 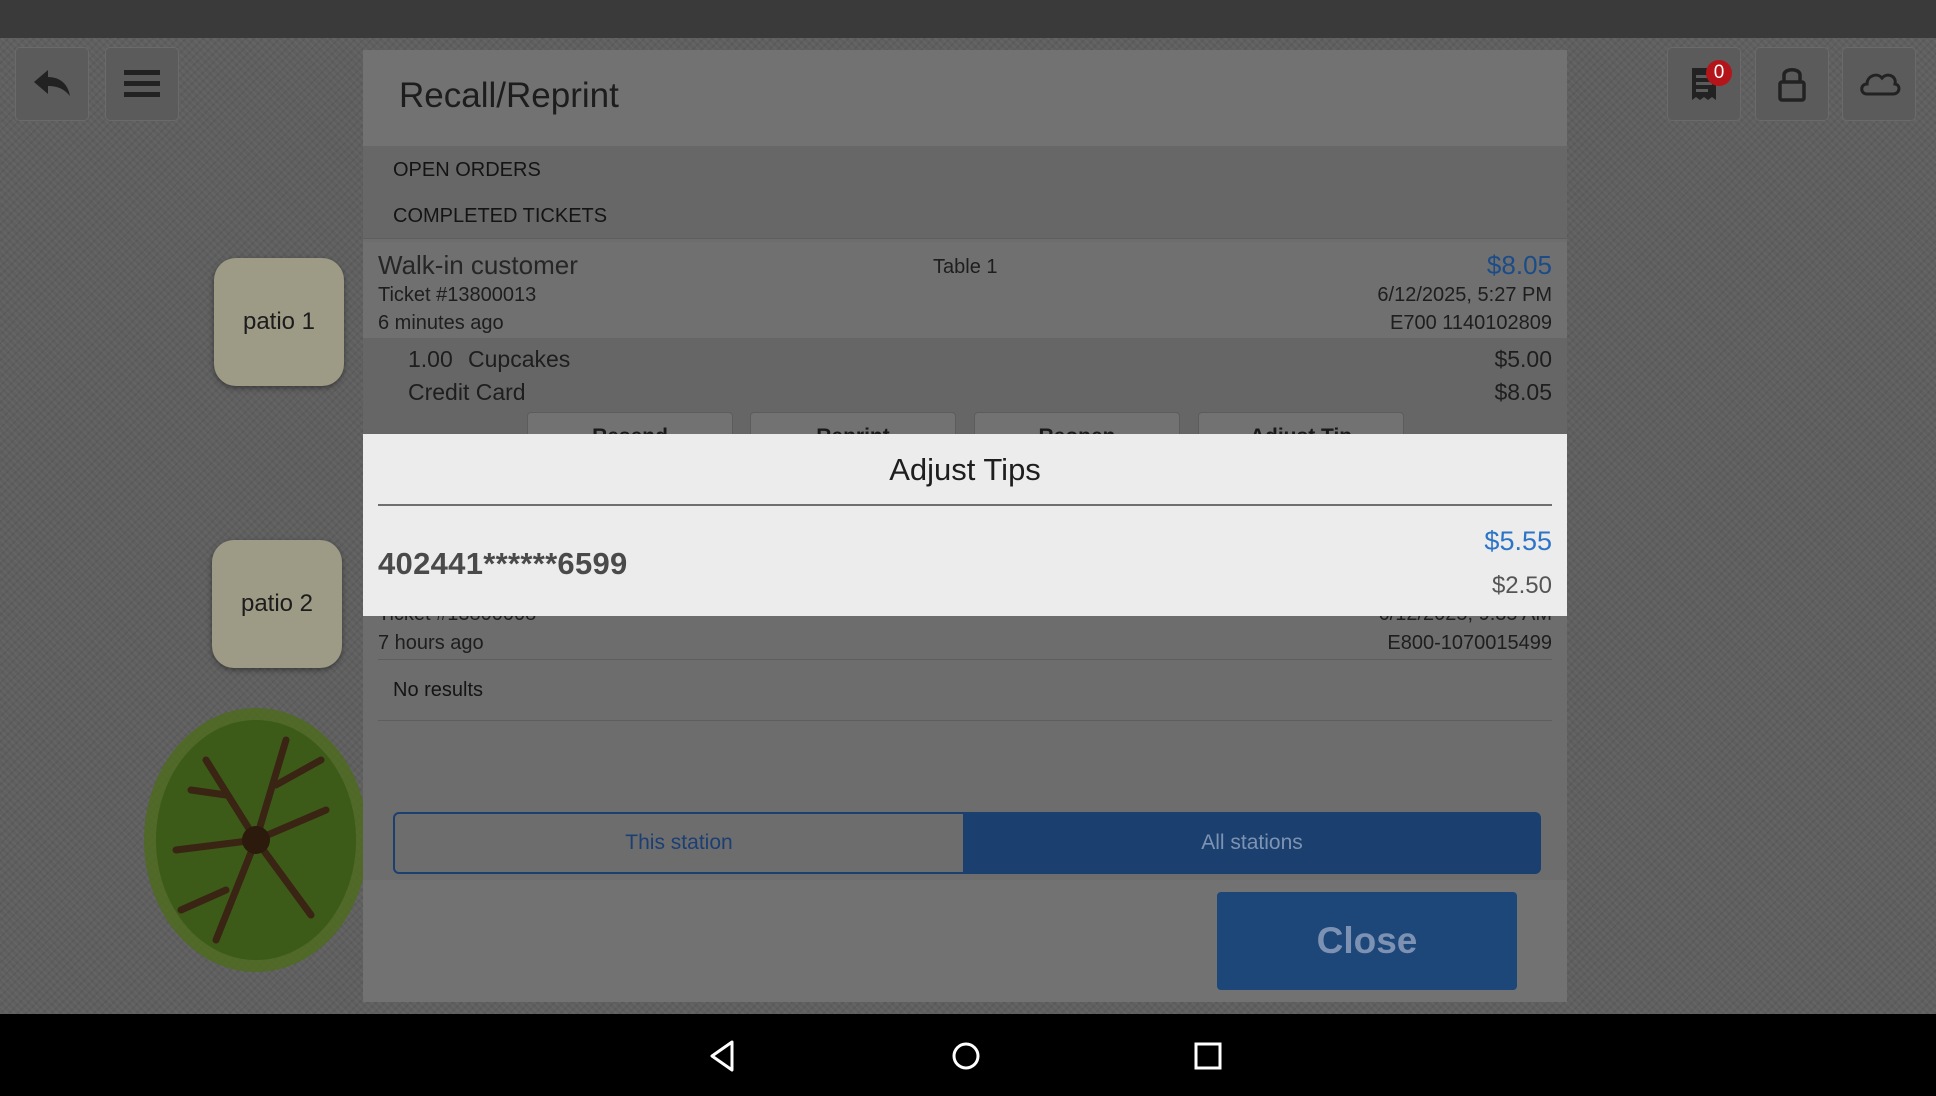 I want to click on this-station-toggle: This station, so click(x=679, y=843).